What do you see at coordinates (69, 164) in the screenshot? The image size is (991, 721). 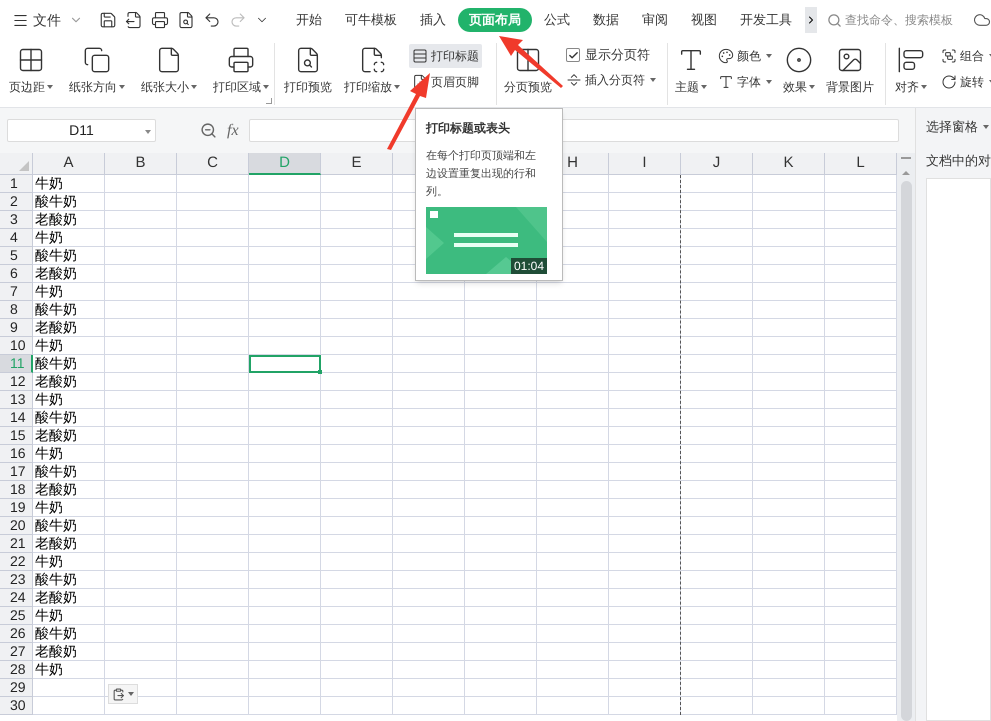 I see `column-header: A` at bounding box center [69, 164].